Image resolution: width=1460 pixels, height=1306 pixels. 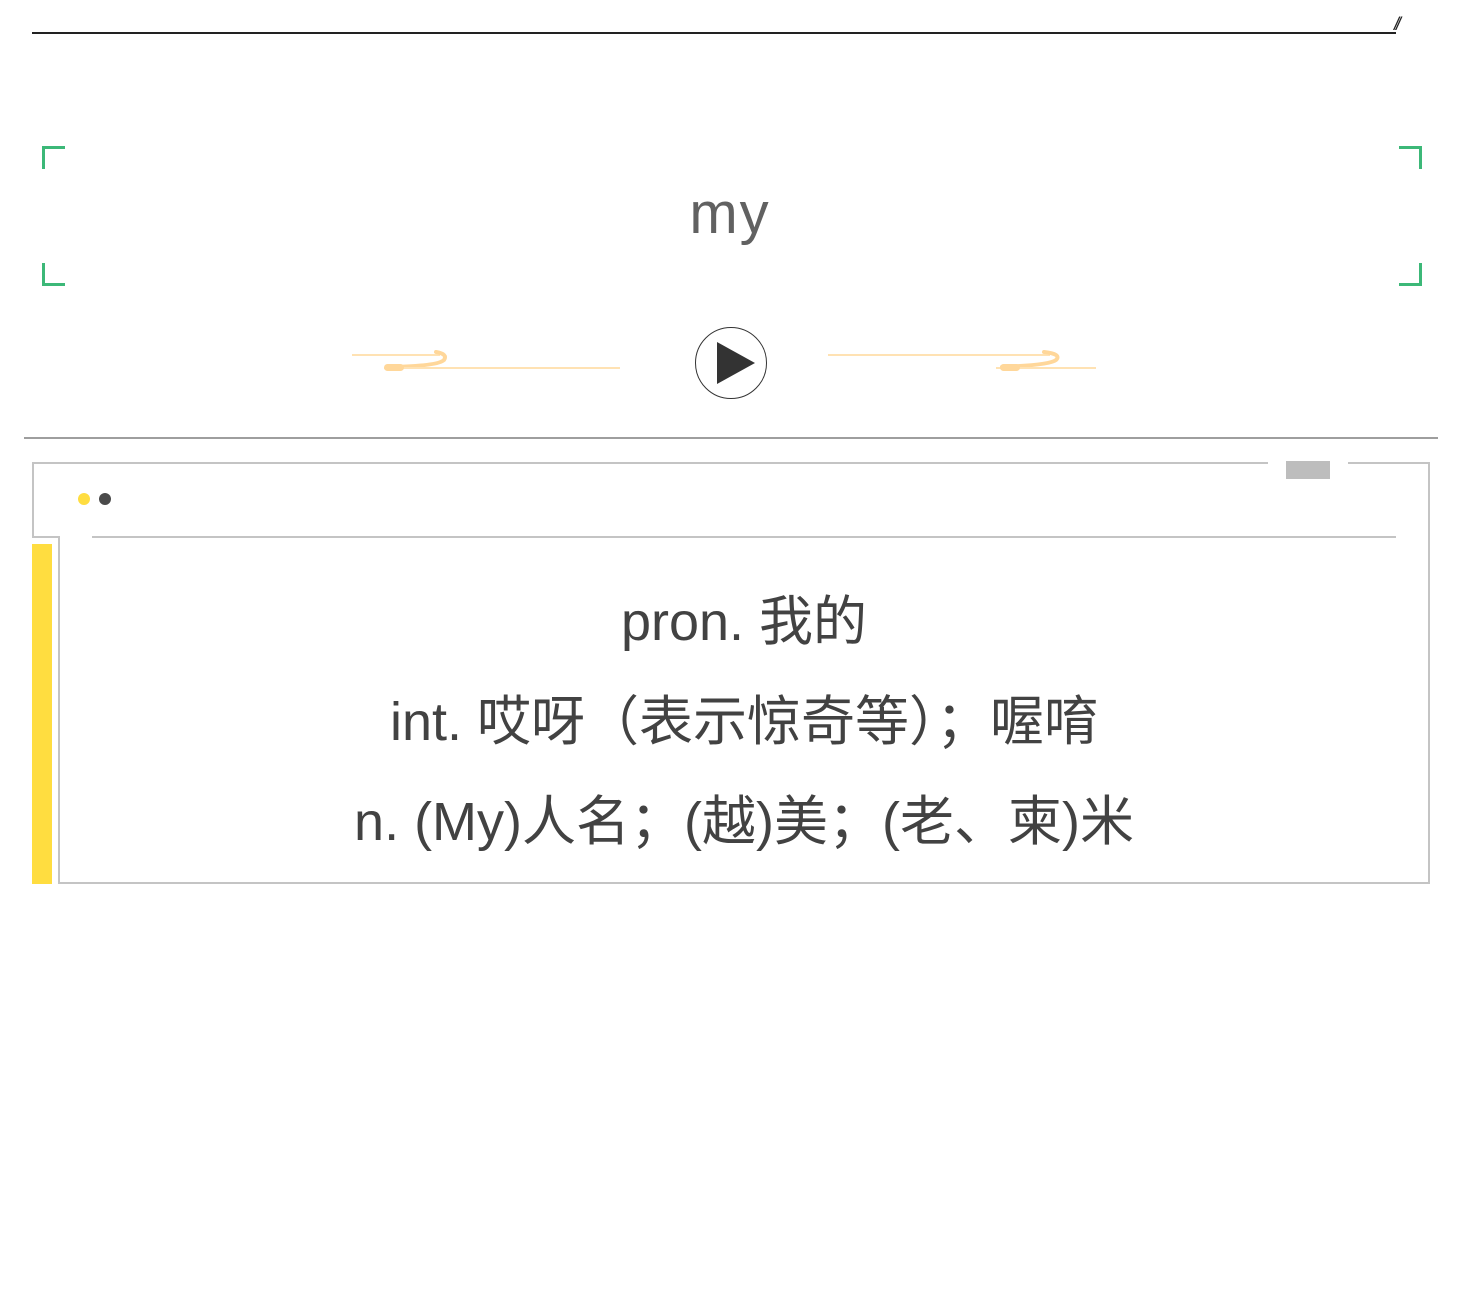 What do you see at coordinates (1429, 673) in the screenshot?
I see `card-border-right` at bounding box center [1429, 673].